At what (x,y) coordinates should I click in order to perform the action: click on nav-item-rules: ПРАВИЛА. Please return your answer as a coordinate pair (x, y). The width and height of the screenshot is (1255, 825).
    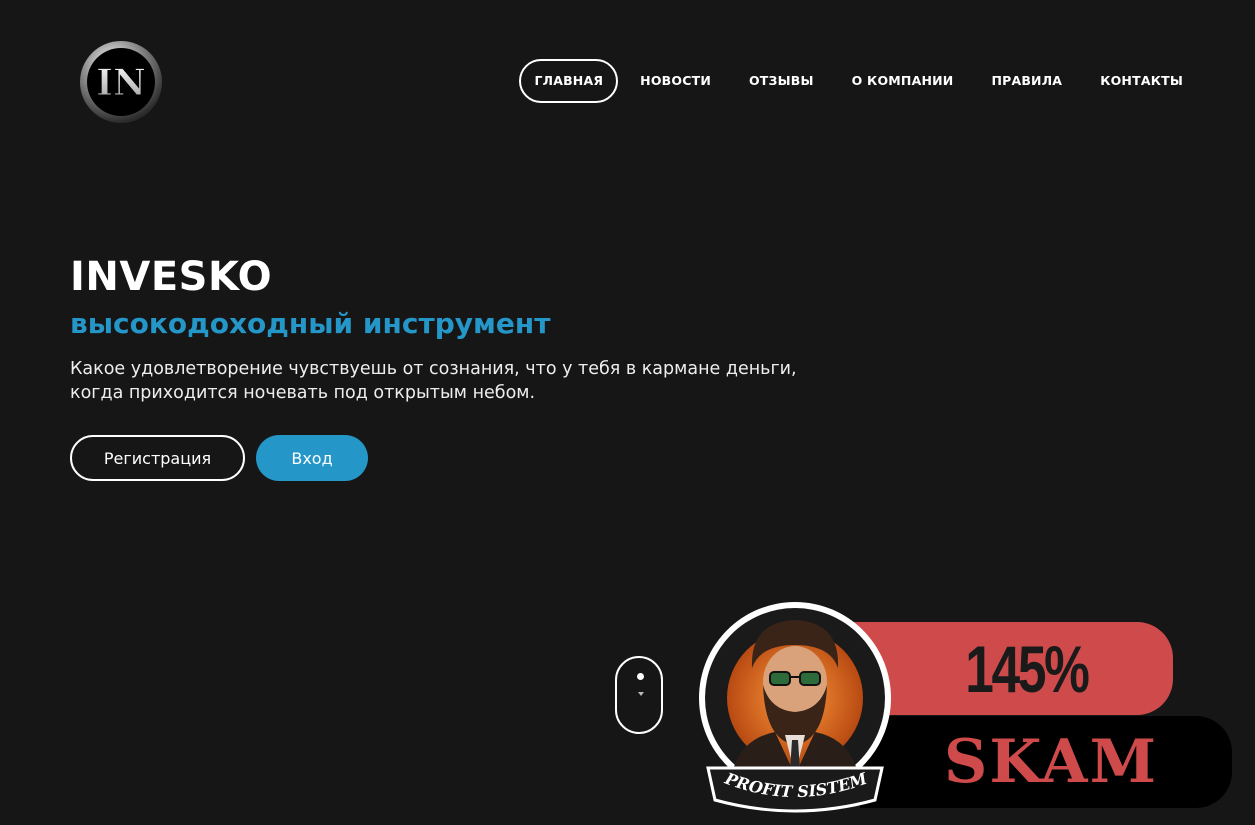
    Looking at the image, I should click on (1026, 81).